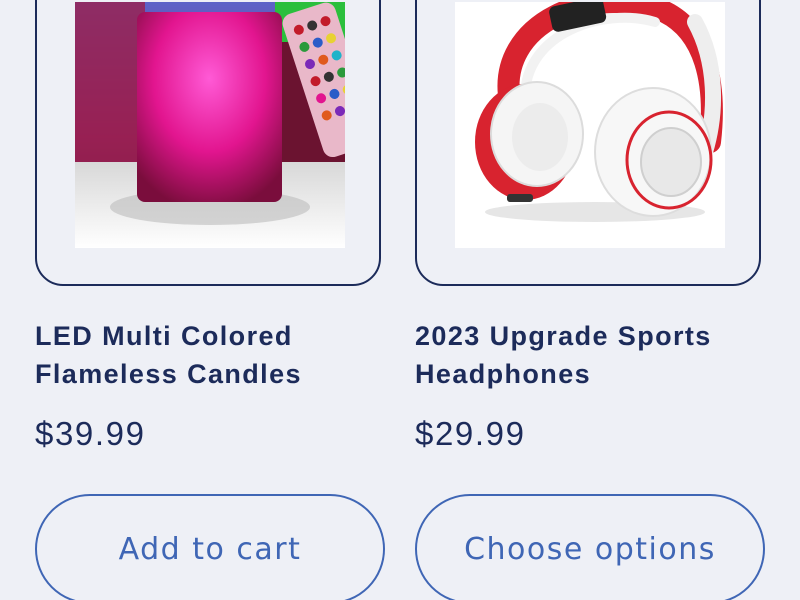 The width and height of the screenshot is (800, 600). I want to click on product-title: LED Multi Colored Flameless Candles, so click(207, 355).